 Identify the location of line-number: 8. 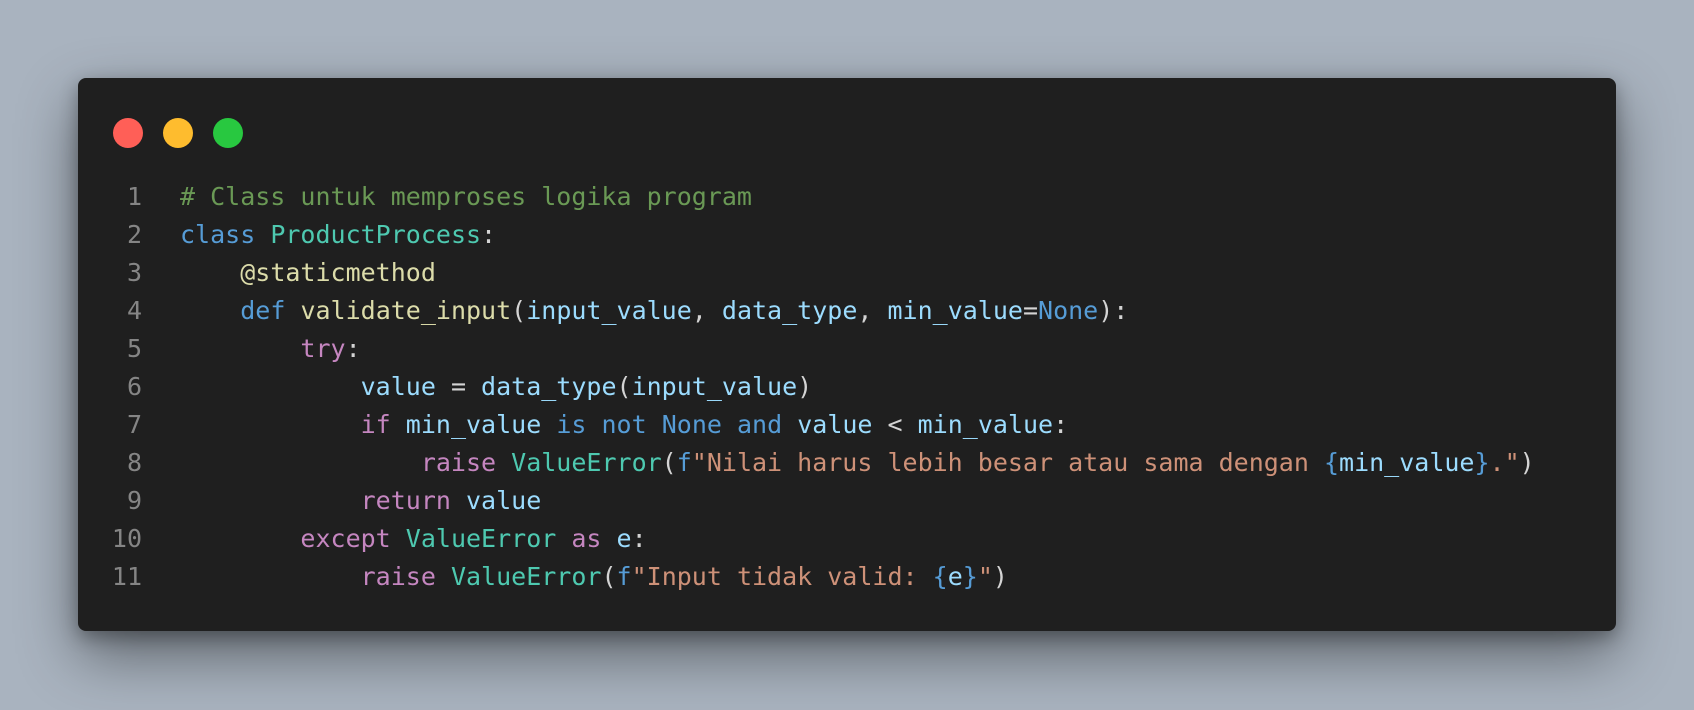
(134, 462).